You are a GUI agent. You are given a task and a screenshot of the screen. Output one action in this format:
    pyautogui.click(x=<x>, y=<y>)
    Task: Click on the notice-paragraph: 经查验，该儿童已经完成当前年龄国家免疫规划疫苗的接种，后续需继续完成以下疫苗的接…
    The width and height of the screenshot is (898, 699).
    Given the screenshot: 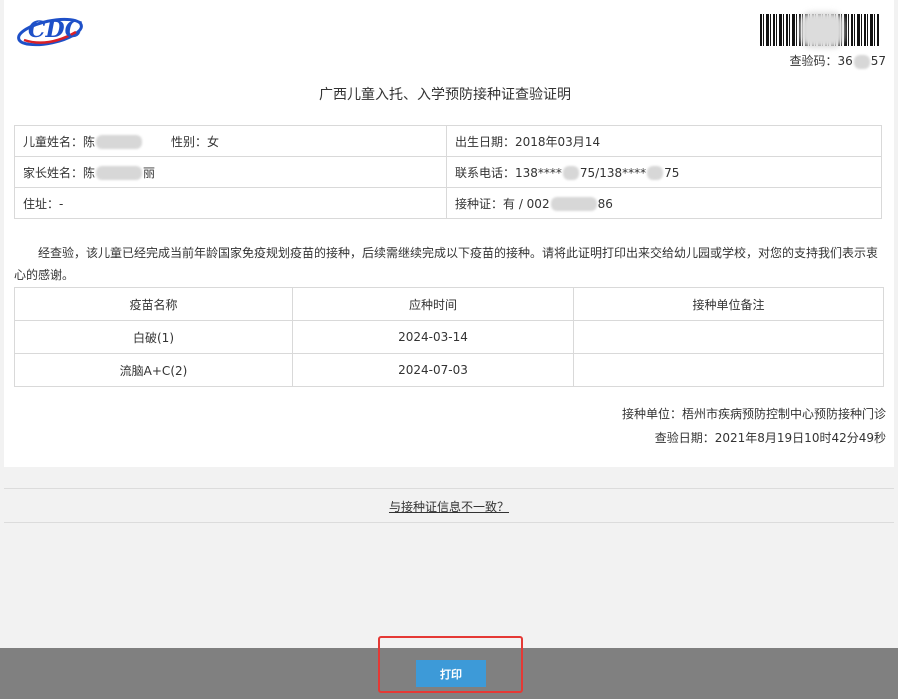 What is the action you would take?
    pyautogui.click(x=446, y=264)
    